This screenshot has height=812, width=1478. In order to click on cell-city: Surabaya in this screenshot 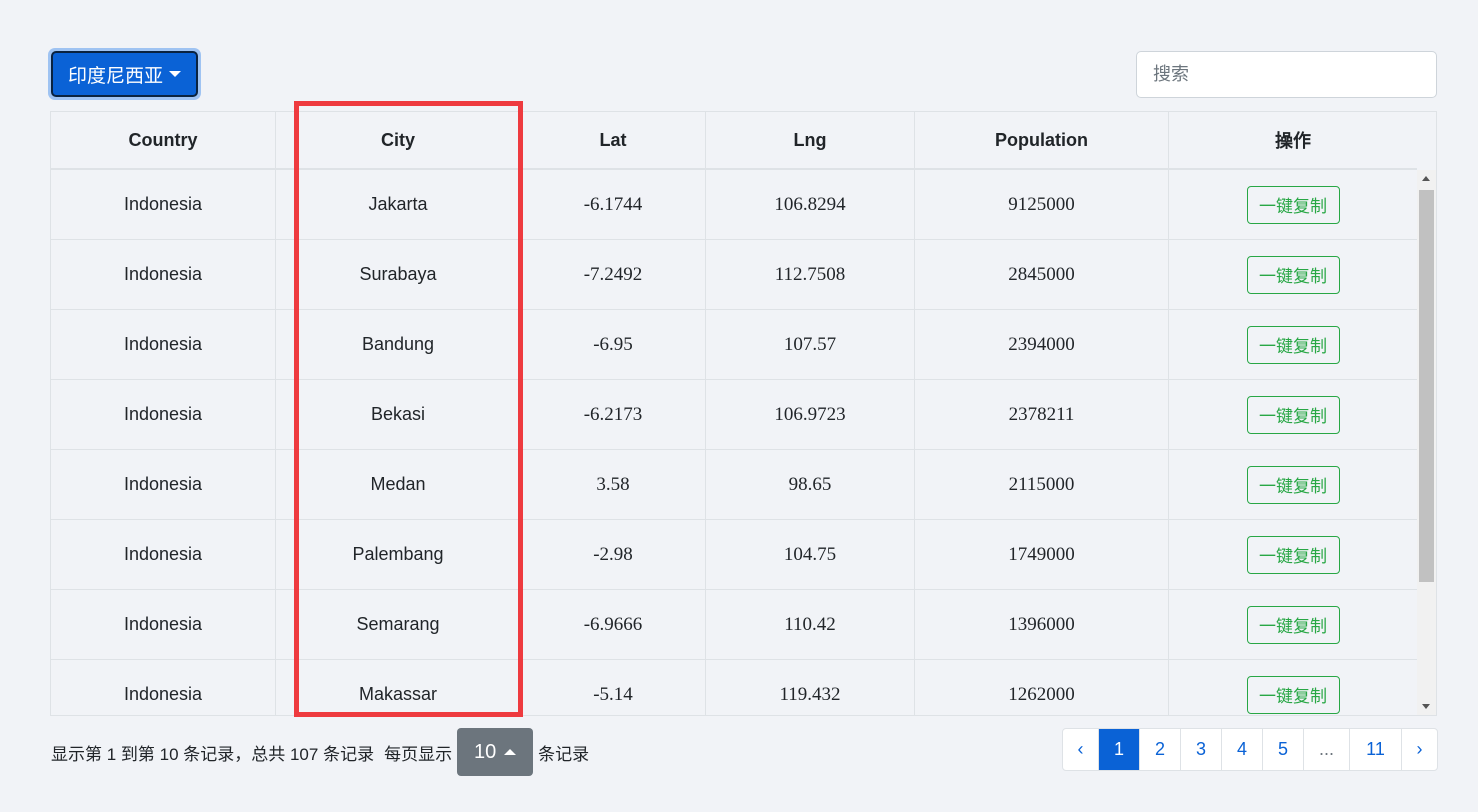, I will do `click(398, 274)`.